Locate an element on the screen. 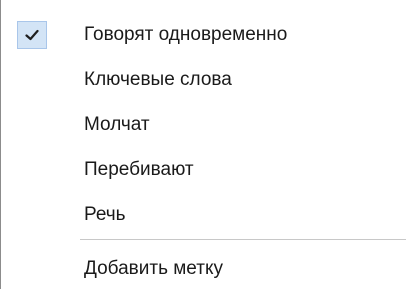  menu-item-add-label: Добавить метку is located at coordinates (203, 269).